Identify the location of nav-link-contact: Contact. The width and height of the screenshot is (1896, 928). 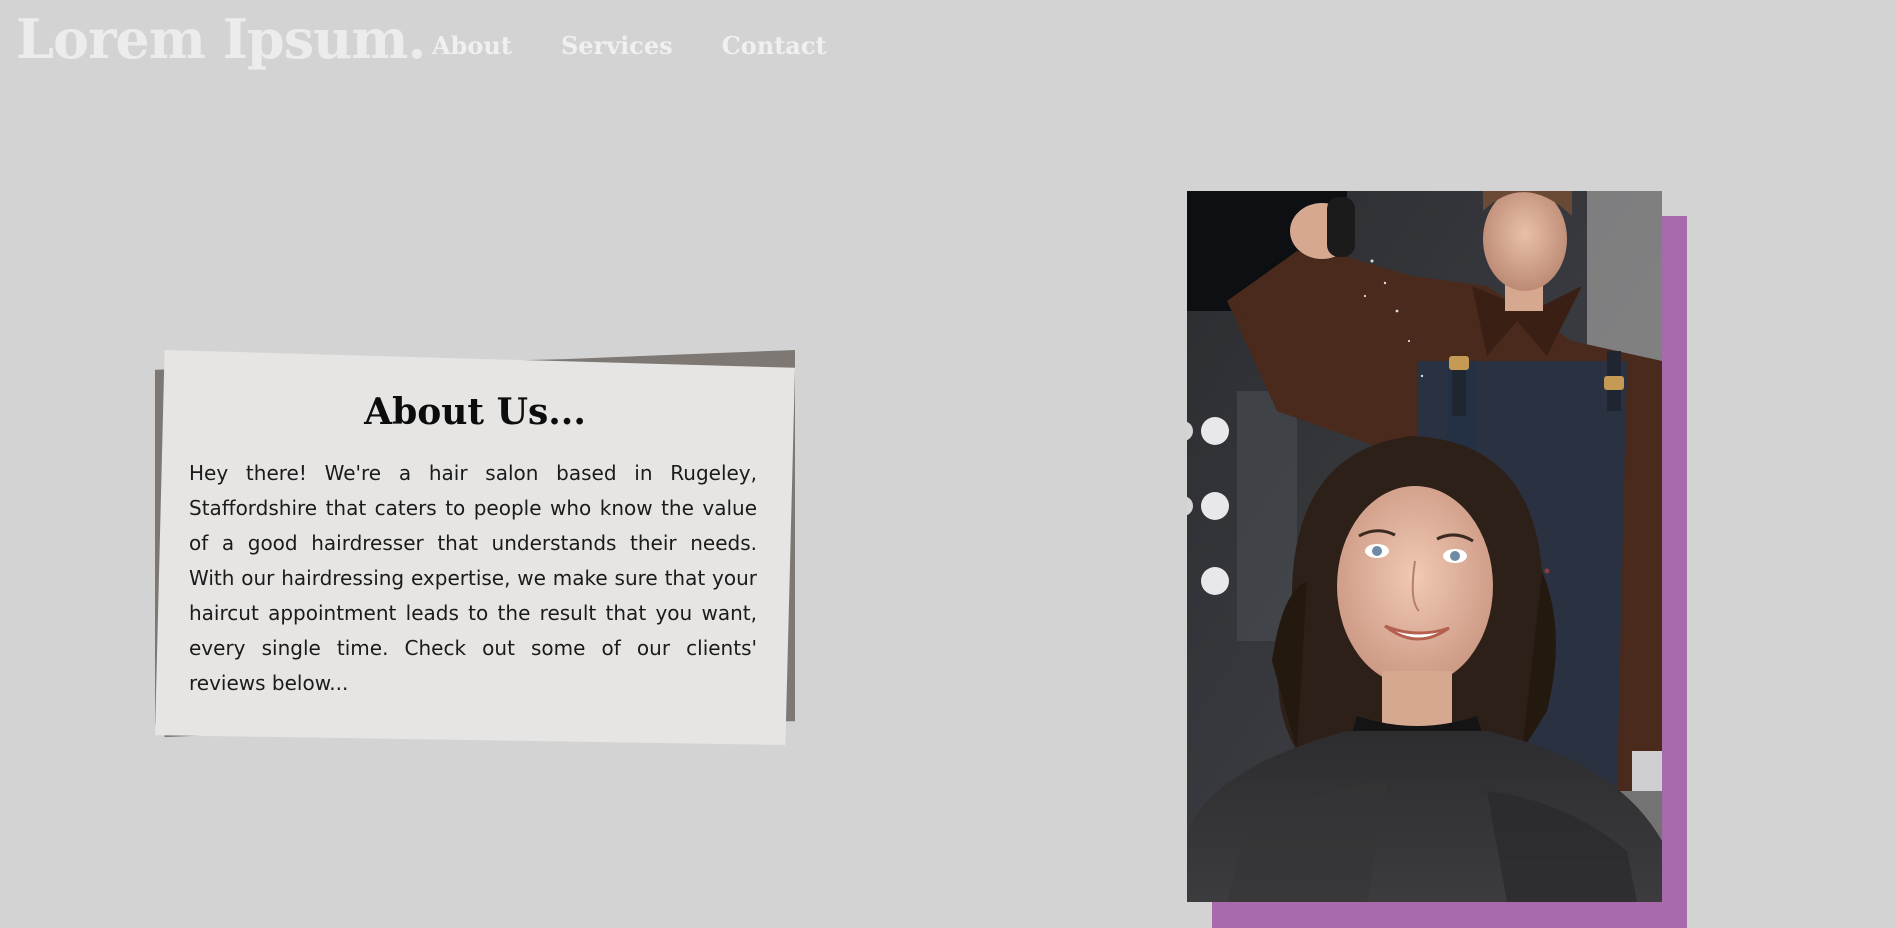
(774, 46).